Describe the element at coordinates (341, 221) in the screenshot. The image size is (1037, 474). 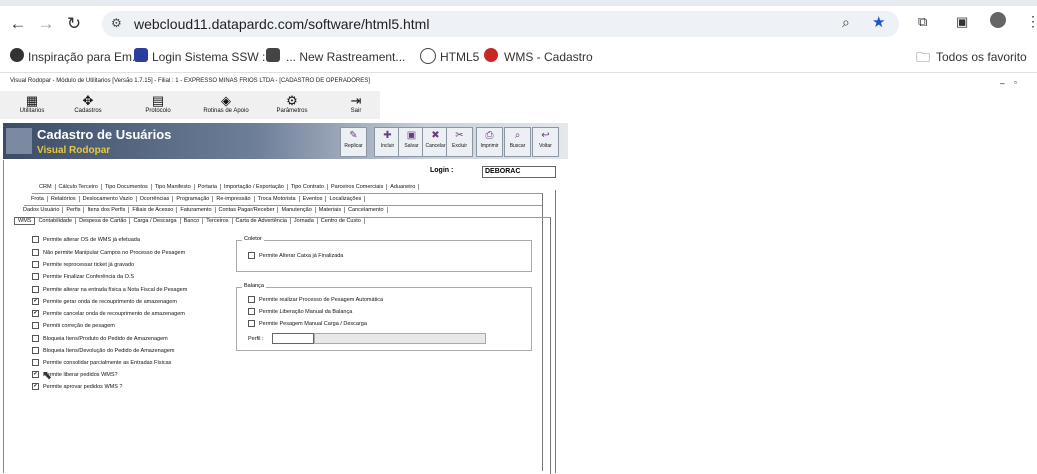
I see `tab-centro-custo: Centro de Custo` at that location.